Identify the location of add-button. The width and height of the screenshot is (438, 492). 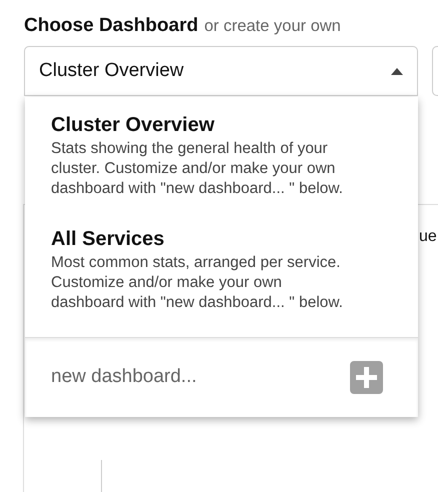
(366, 377).